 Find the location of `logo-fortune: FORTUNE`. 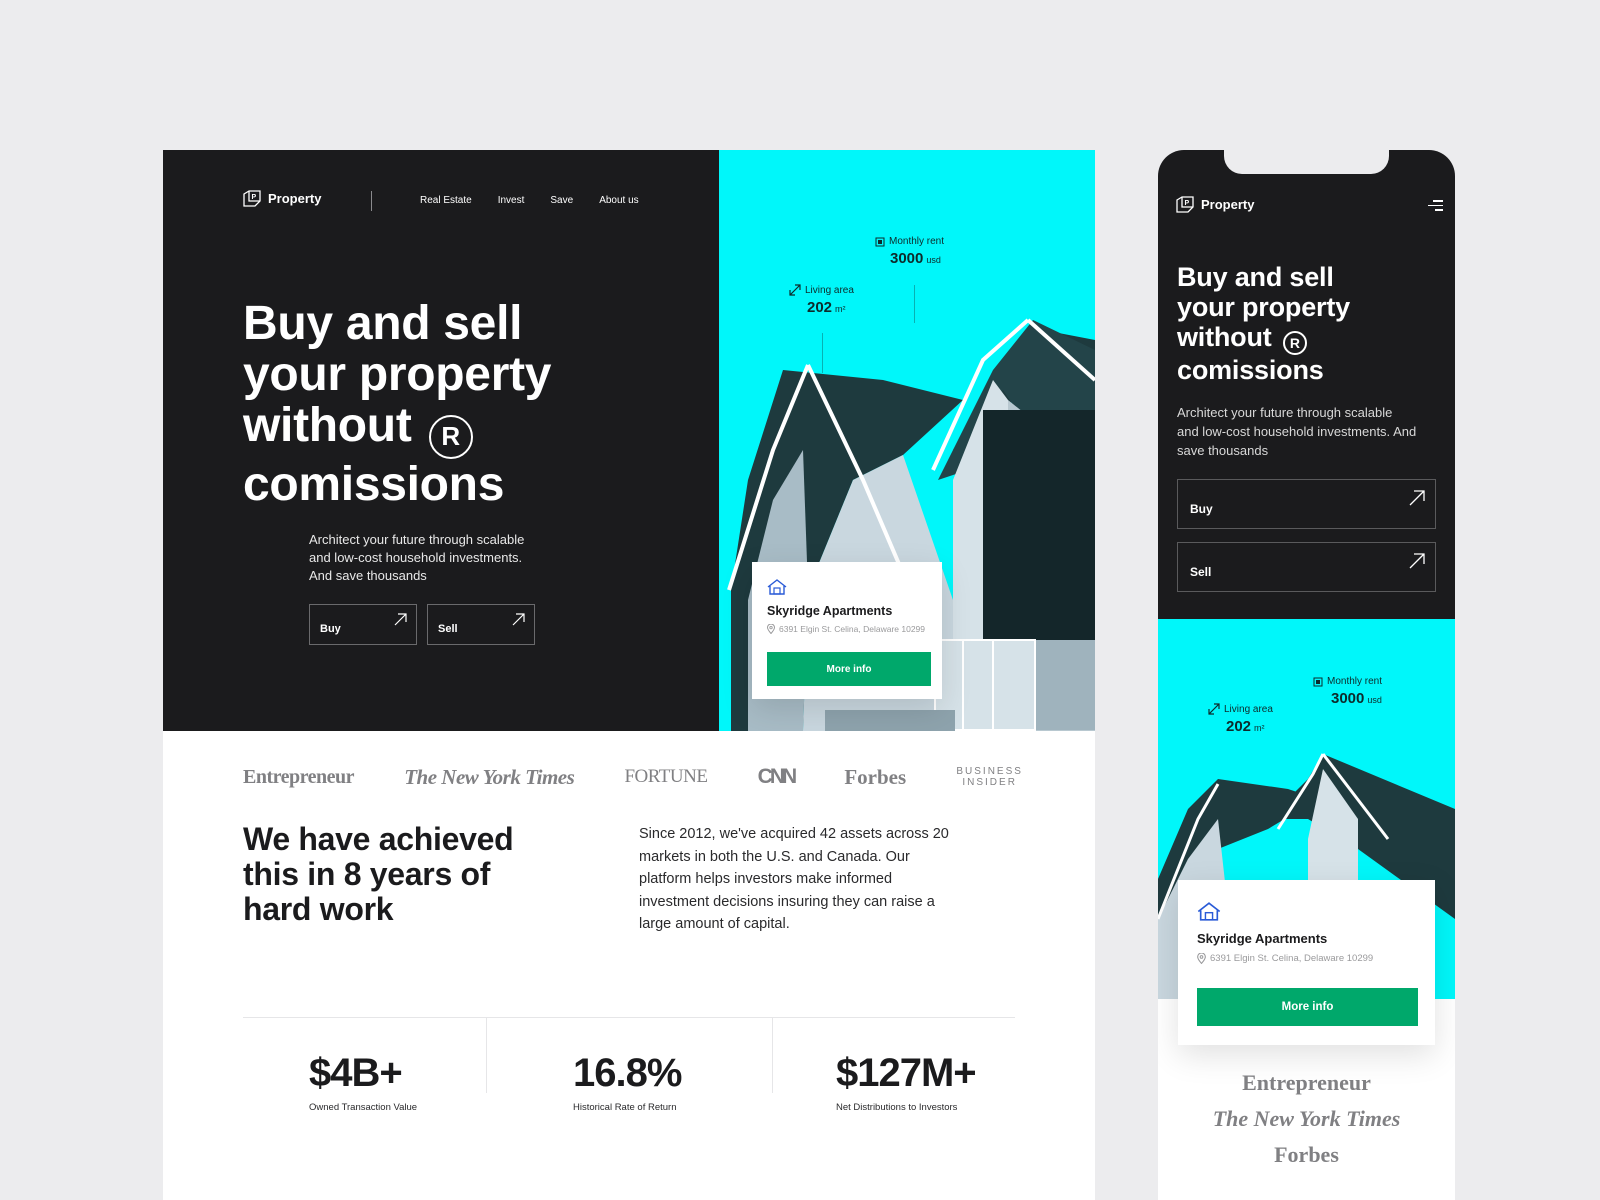

logo-fortune: FORTUNE is located at coordinates (666, 776).